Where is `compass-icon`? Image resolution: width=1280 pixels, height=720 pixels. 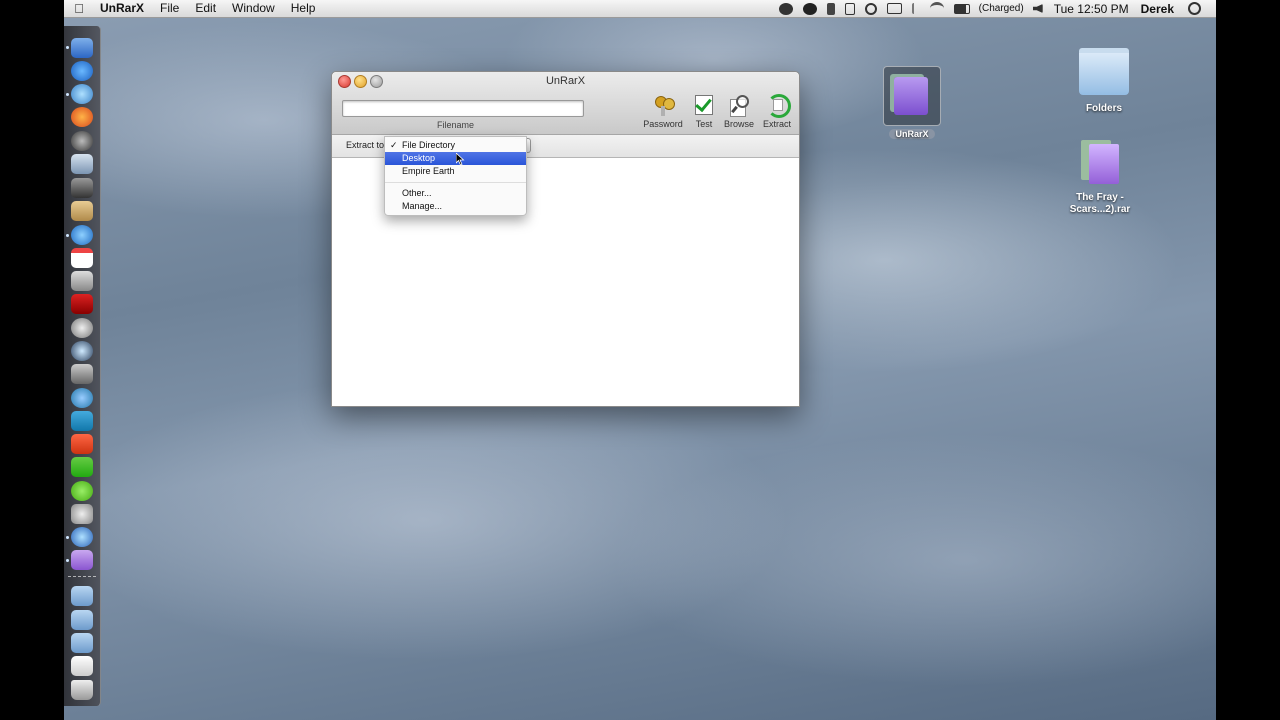
compass-icon is located at coordinates (82, 537).